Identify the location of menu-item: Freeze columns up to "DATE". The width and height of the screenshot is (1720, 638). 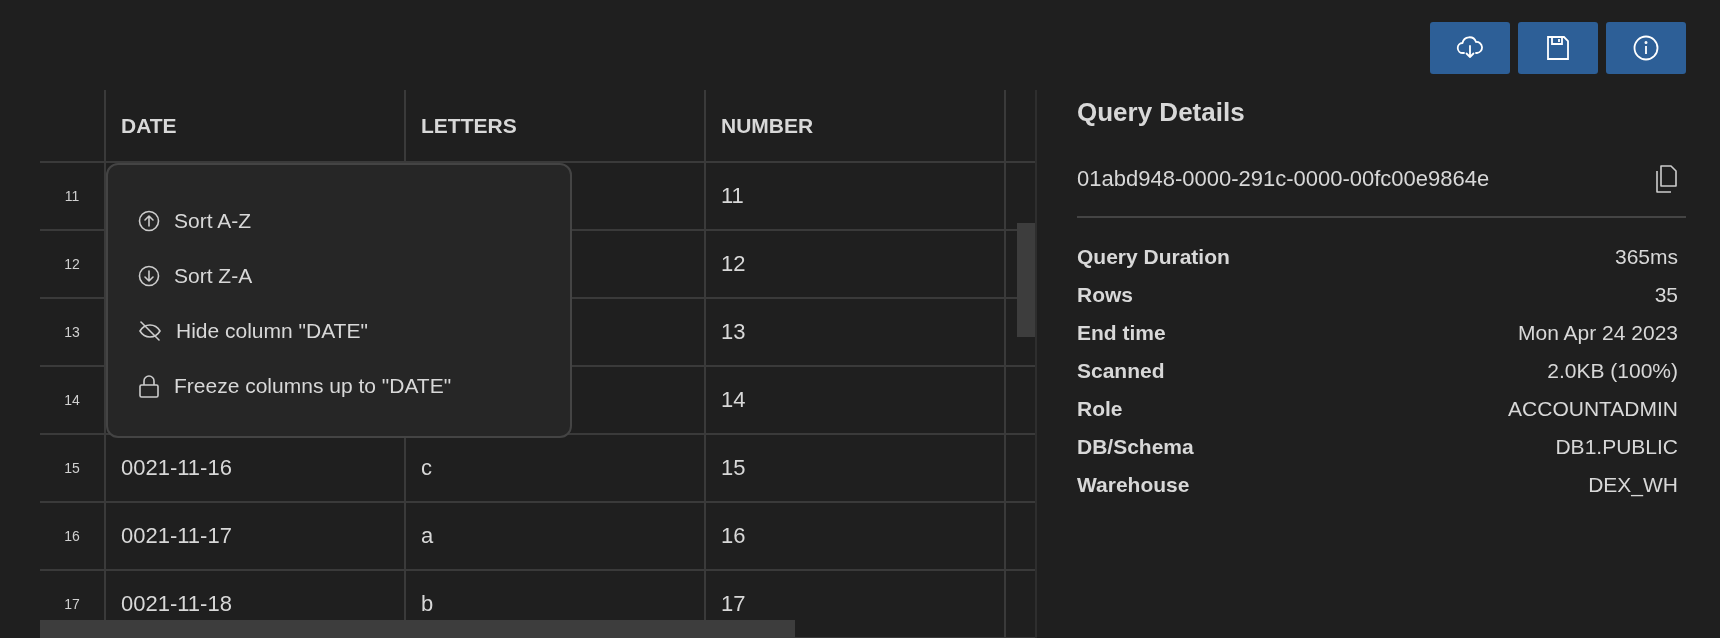
(295, 385).